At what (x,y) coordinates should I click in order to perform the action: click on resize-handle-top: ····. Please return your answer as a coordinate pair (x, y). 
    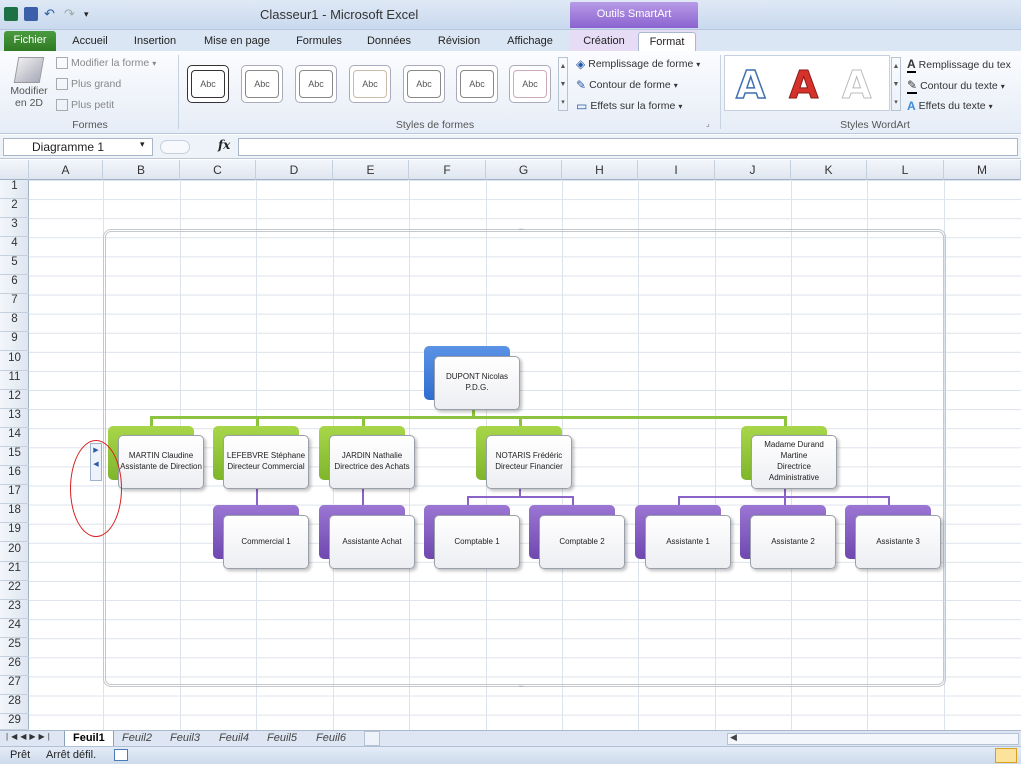
    Looking at the image, I should click on (521, 229).